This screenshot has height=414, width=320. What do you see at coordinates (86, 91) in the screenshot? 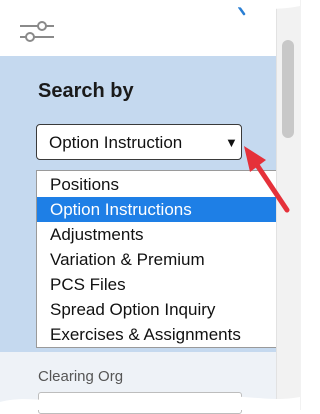
I see `search-by-heading: Search by` at bounding box center [86, 91].